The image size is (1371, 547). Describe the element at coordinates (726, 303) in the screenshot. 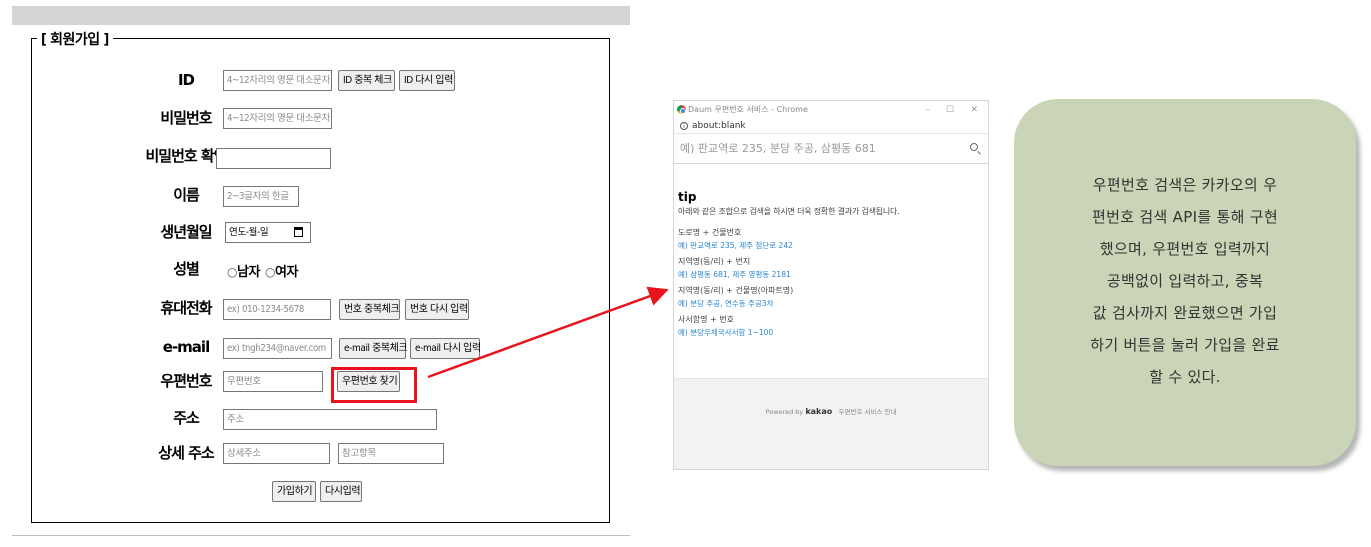

I see `tip-example: 예) 분당 주공, 연수동 주공3차` at that location.